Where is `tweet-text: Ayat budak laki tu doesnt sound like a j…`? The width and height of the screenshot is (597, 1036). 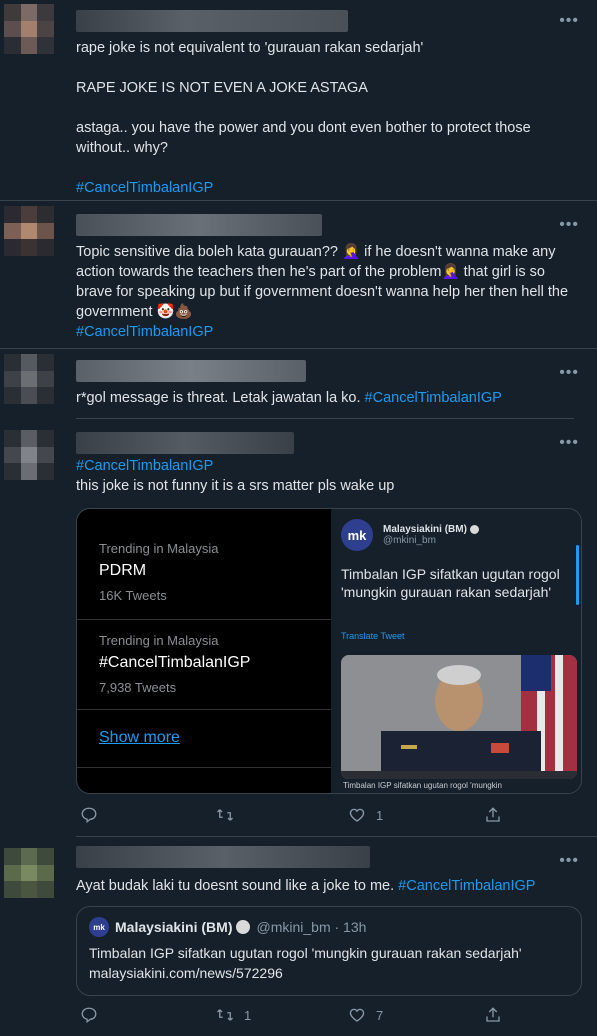
tweet-text: Ayat budak laki tu doesnt sound like a j… is located at coordinates (306, 886).